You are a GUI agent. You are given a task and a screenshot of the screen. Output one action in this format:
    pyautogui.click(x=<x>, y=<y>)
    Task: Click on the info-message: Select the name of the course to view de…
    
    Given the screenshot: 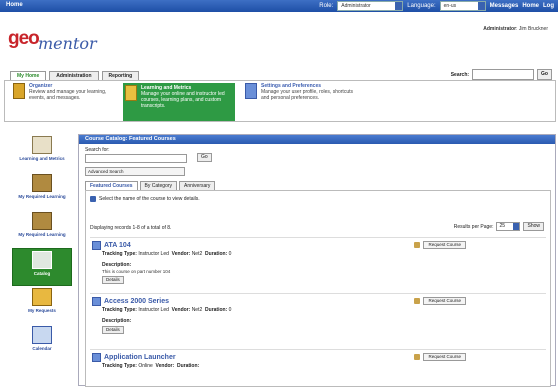 What is the action you would take?
    pyautogui.click(x=145, y=199)
    